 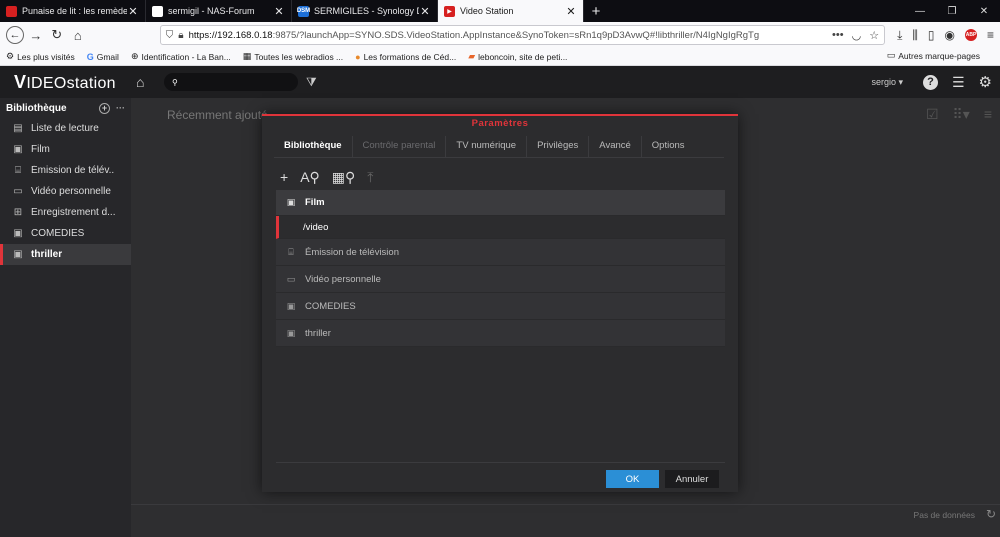 I want to click on list-item-label: thriller, so click(x=318, y=333).